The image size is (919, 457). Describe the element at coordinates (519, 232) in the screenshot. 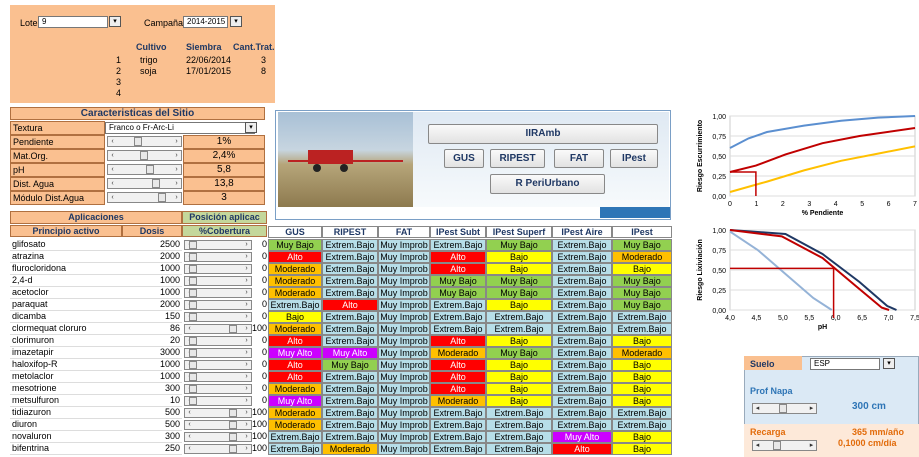

I see `col-header-ipest-superf: IPest Superf` at that location.